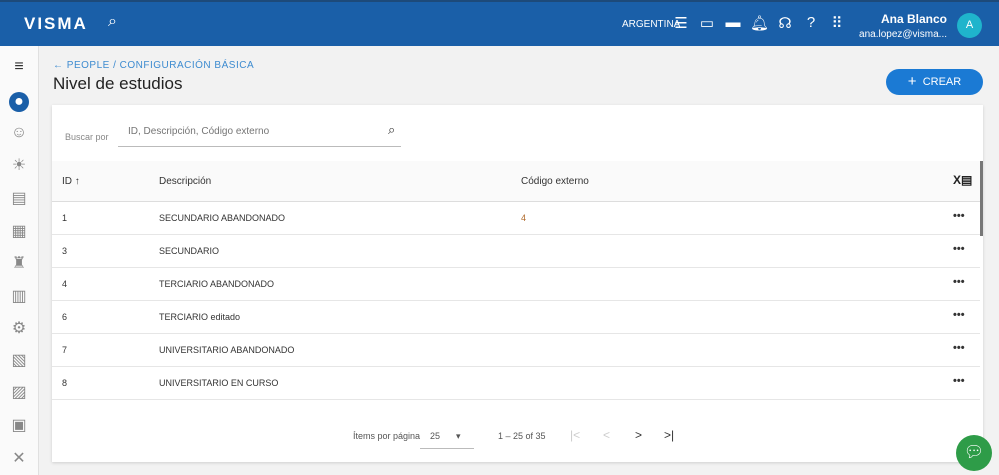 This screenshot has width=999, height=475. I want to click on apps-grid-icon: ⠿, so click(837, 23).